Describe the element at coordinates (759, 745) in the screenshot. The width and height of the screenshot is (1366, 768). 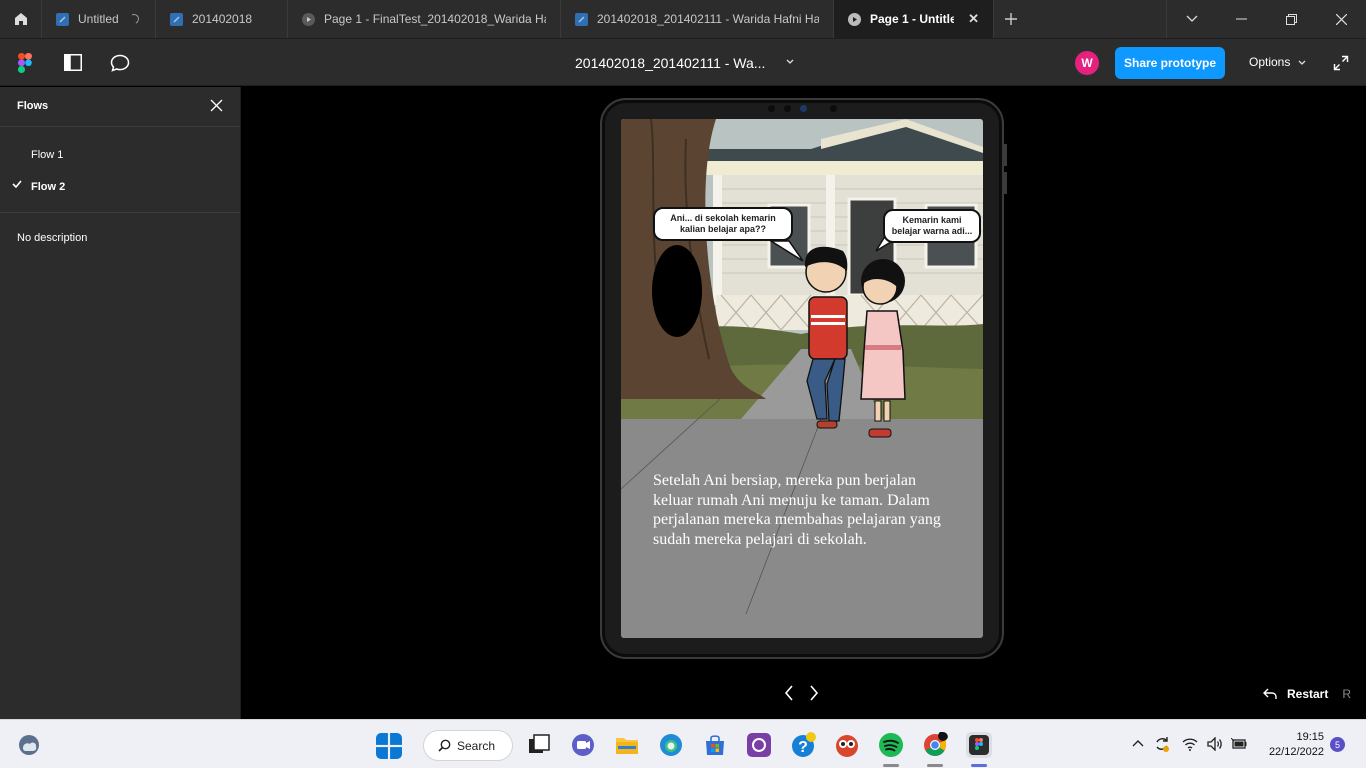
I see `app-purple-icon` at that location.